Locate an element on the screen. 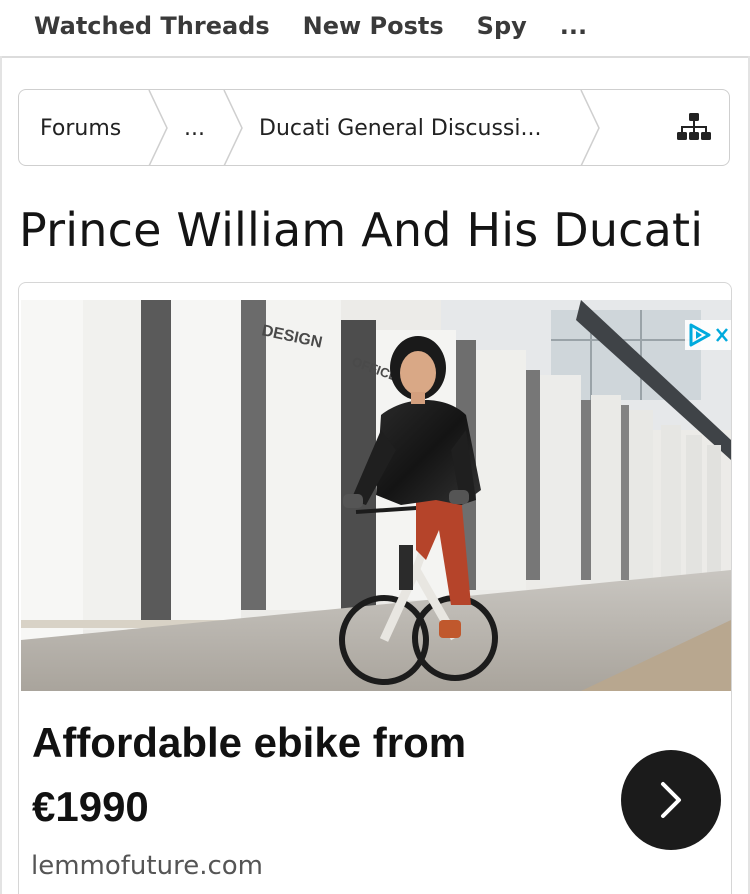 The height and width of the screenshot is (894, 750). ad-cta-button is located at coordinates (671, 800).